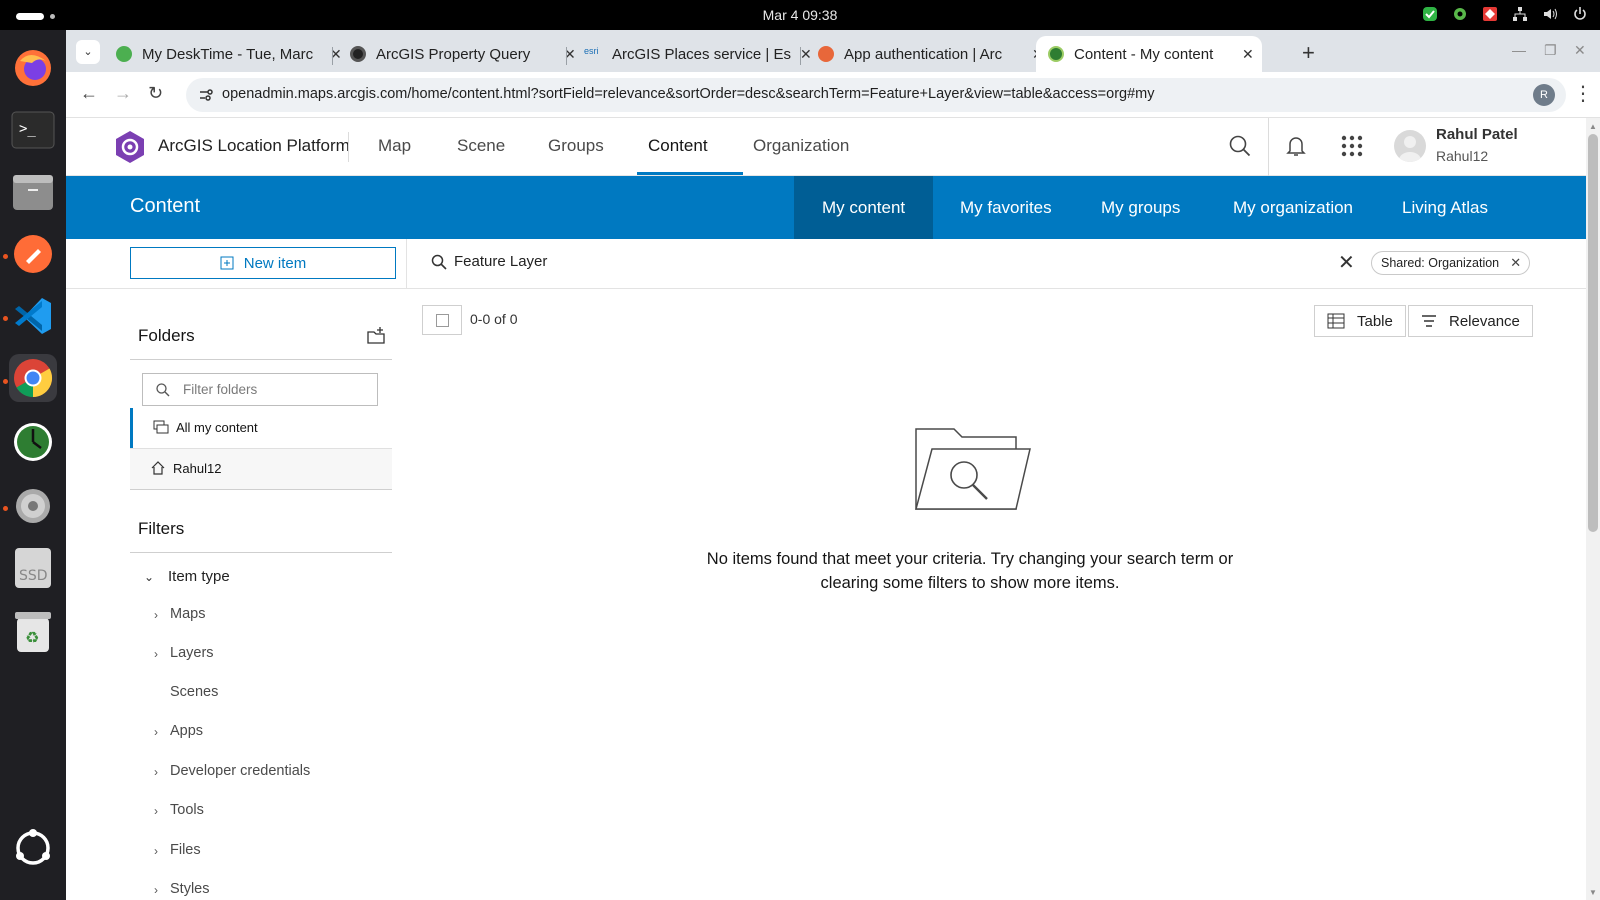  Describe the element at coordinates (1462, 156) in the screenshot. I see `user-username: Rahul12` at that location.